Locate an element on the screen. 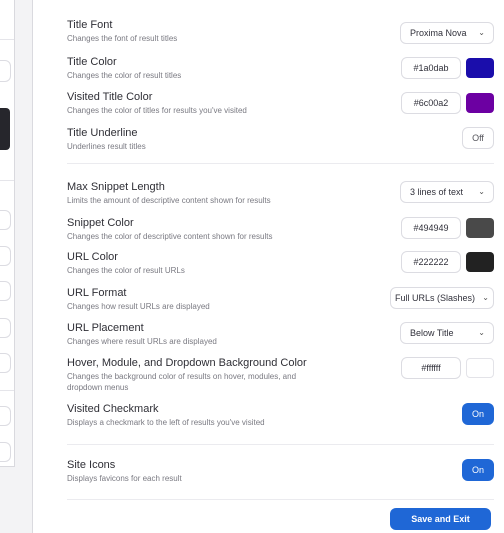 Image resolution: width=504 pixels, height=533 pixels. snippet-color-swatch is located at coordinates (480, 228).